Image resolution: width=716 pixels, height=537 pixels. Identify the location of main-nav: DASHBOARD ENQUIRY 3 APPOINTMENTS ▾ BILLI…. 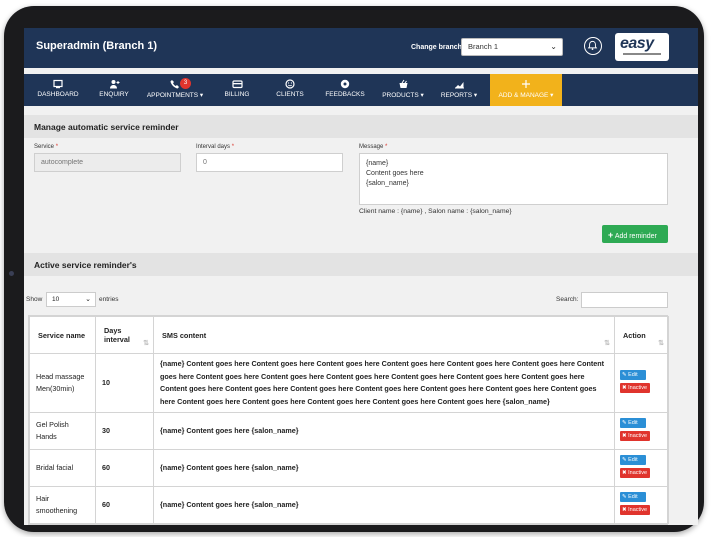
(361, 90).